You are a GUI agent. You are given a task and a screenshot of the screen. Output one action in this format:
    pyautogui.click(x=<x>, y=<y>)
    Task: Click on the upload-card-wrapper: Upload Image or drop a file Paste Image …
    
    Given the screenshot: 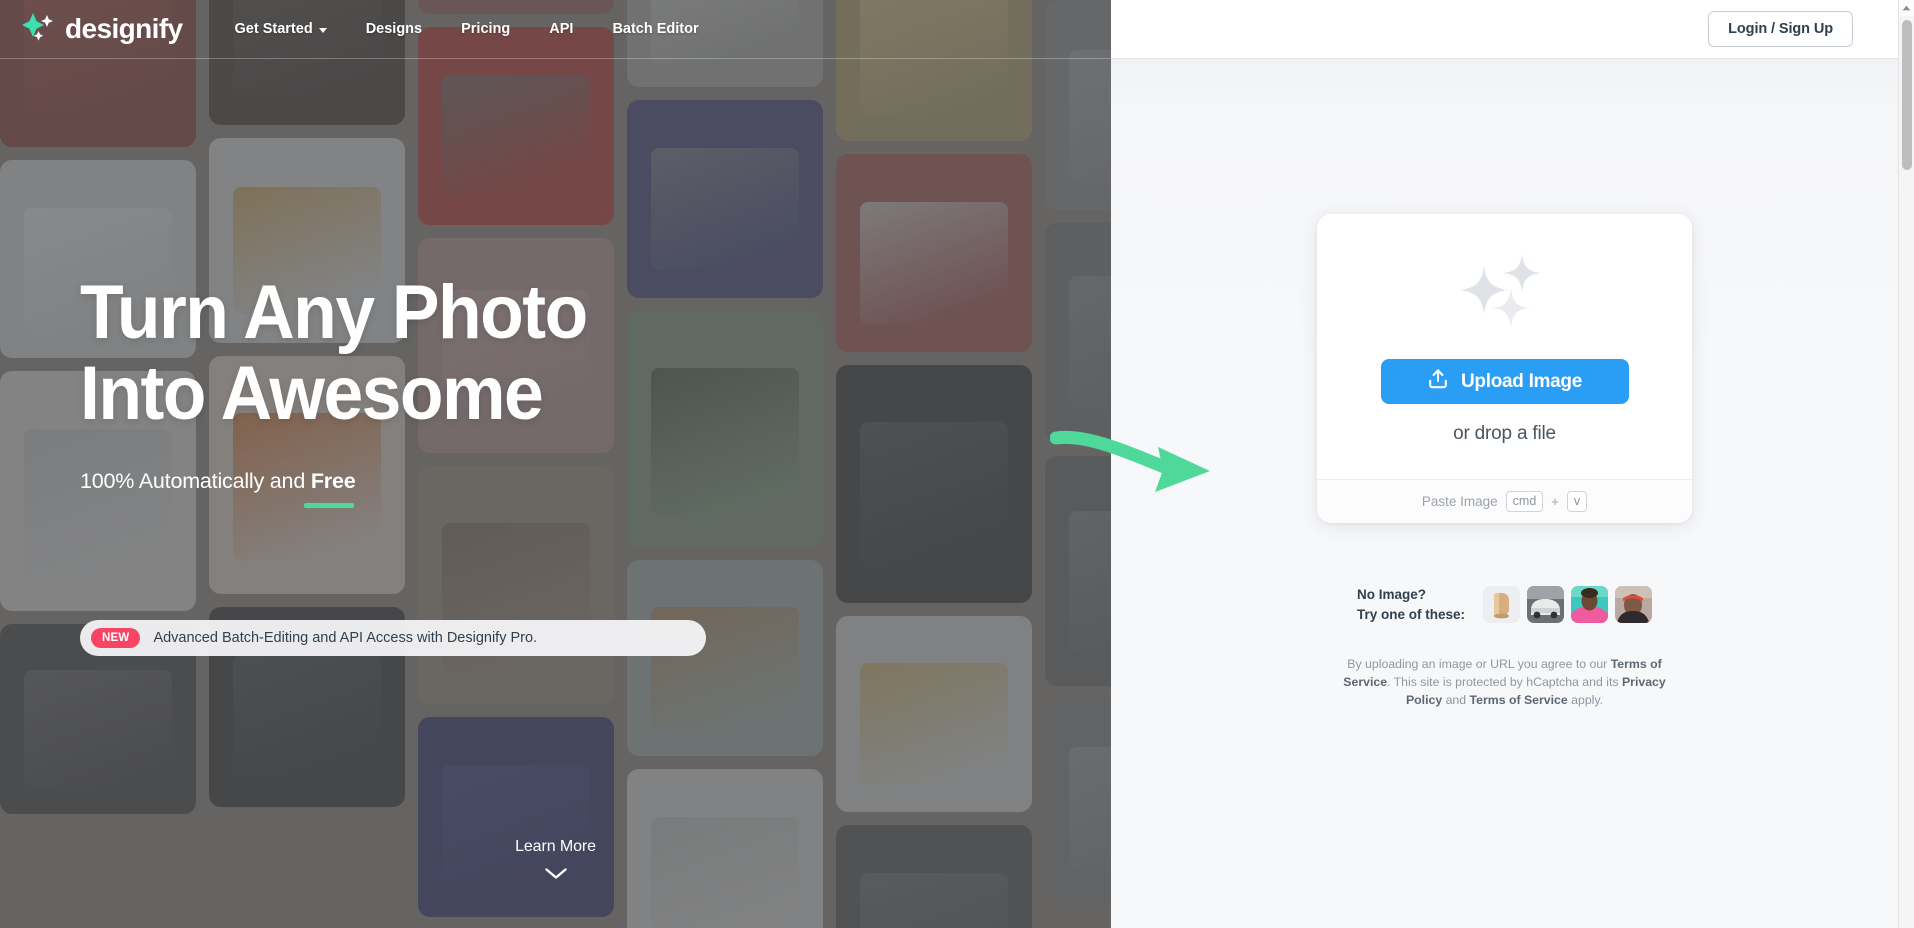 What is the action you would take?
    pyautogui.click(x=1504, y=368)
    